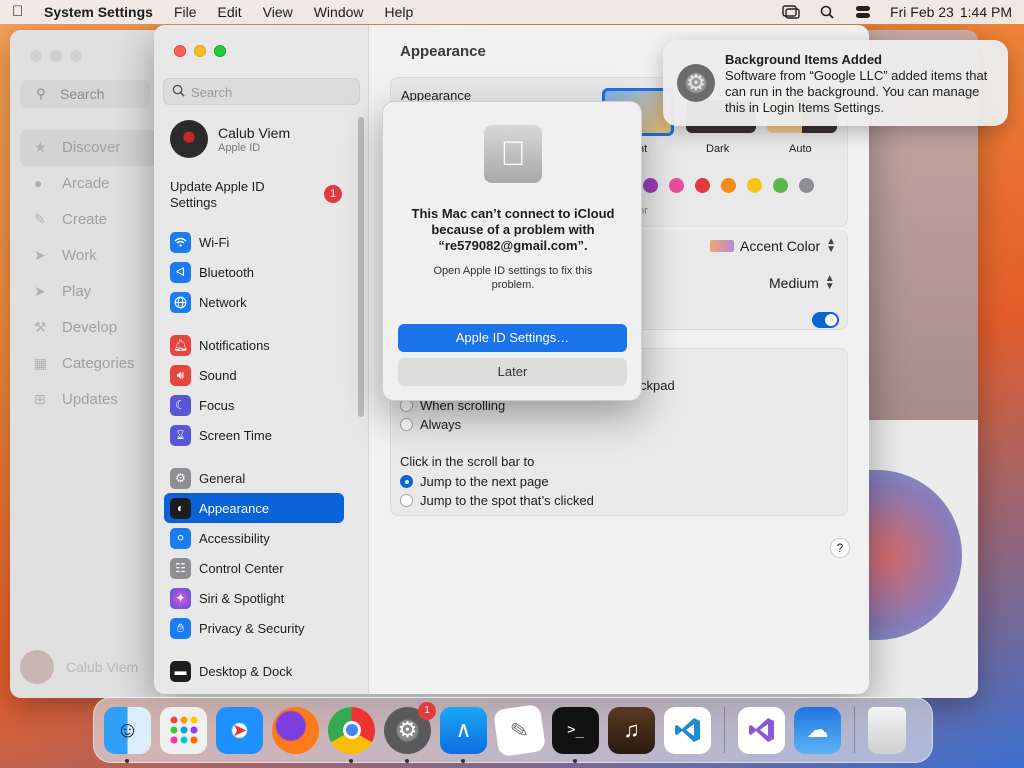  I want to click on background-nav-categories: ▦ Categories, so click(90, 364).